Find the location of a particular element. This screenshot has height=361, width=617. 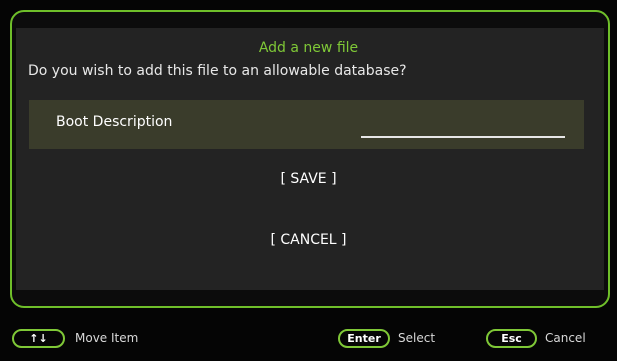

esc-key-badge: Esc is located at coordinates (511, 338).